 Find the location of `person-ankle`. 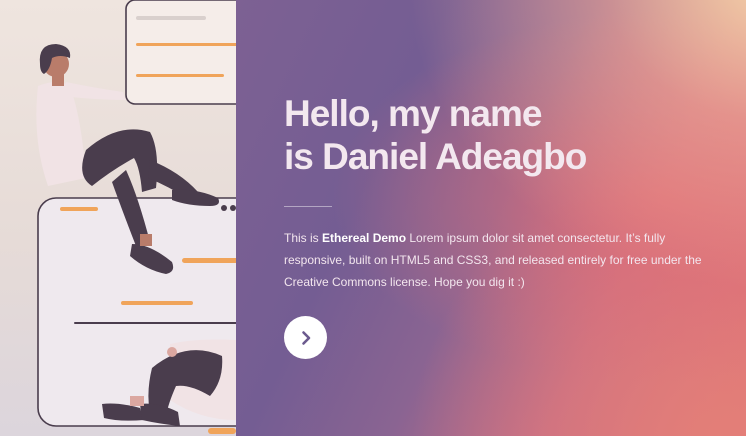

person-ankle is located at coordinates (146, 240).